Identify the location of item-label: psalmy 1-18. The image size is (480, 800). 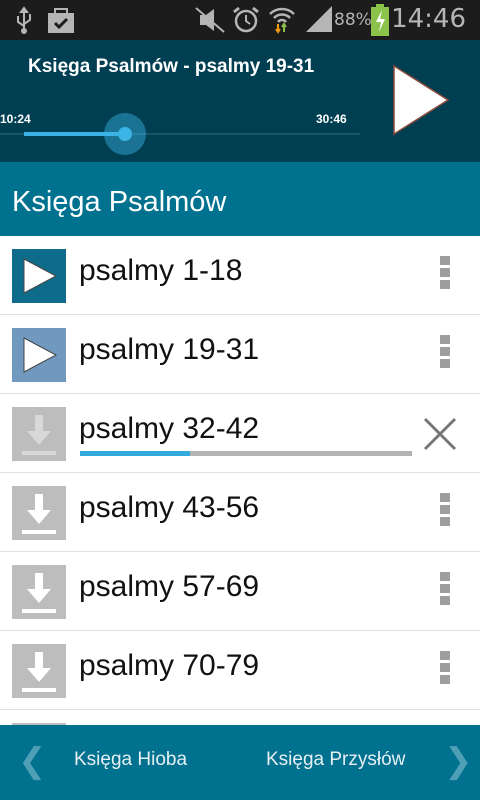
(161, 270).